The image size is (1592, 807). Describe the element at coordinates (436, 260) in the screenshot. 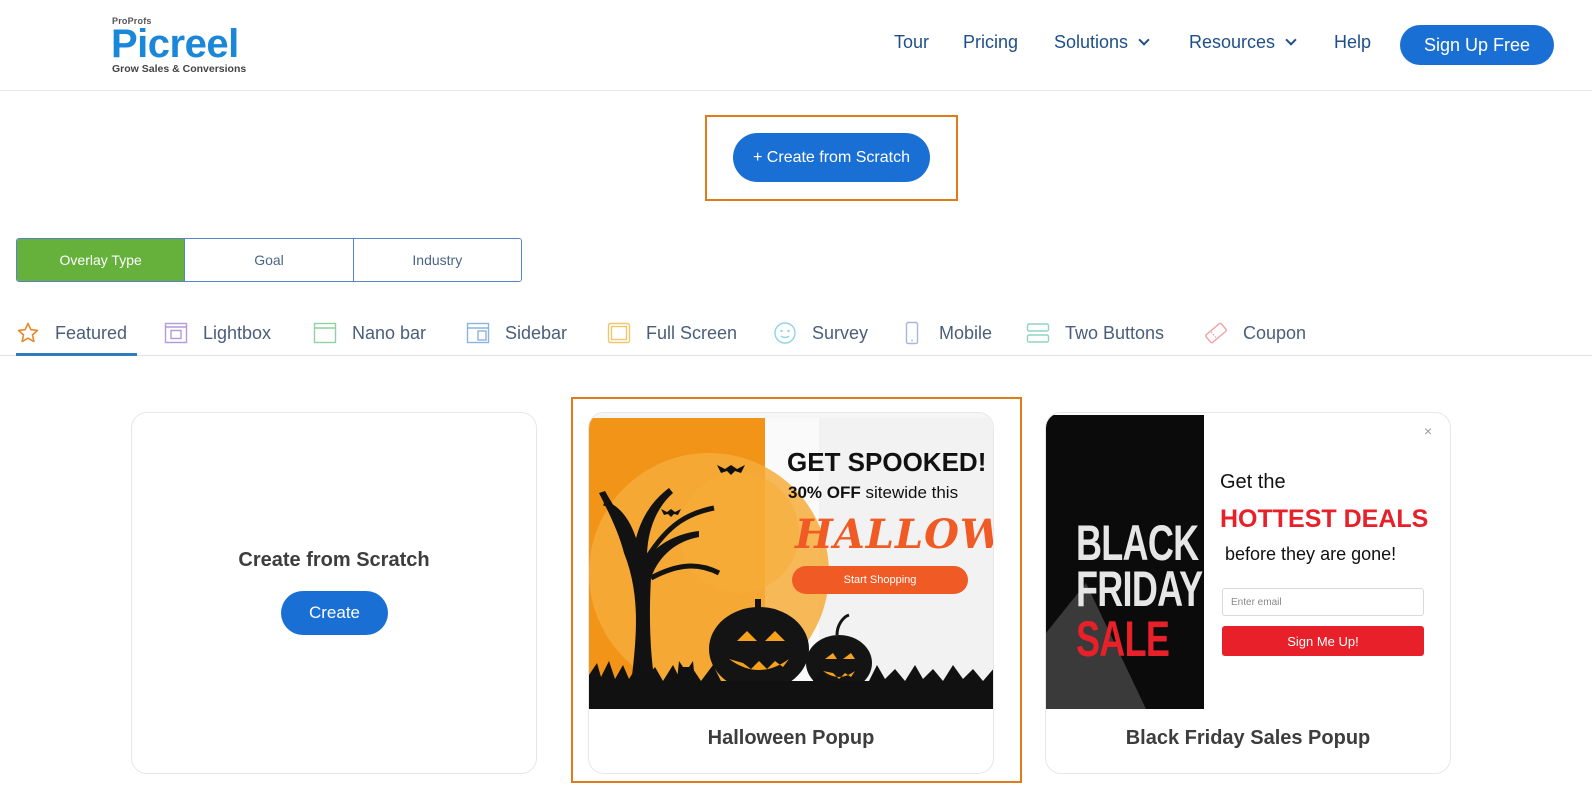

I see `segment-industry: Industry` at that location.